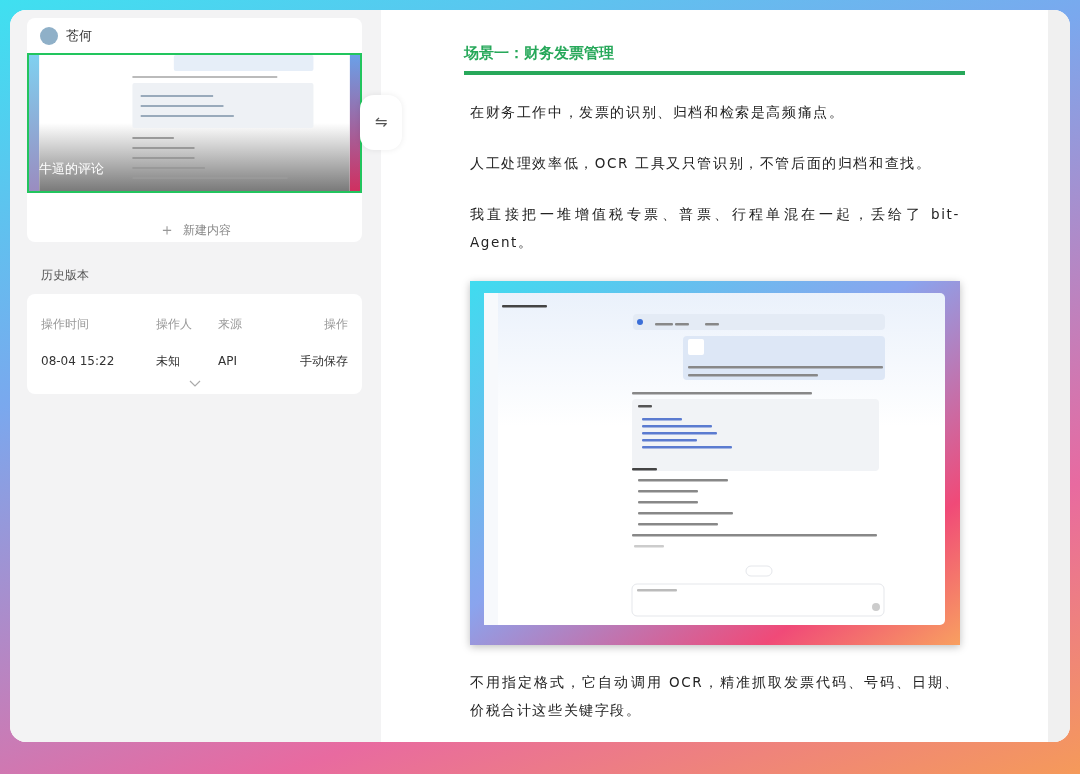 This screenshot has height=774, width=1080. I want to click on author-name: 苍何, so click(79, 36).